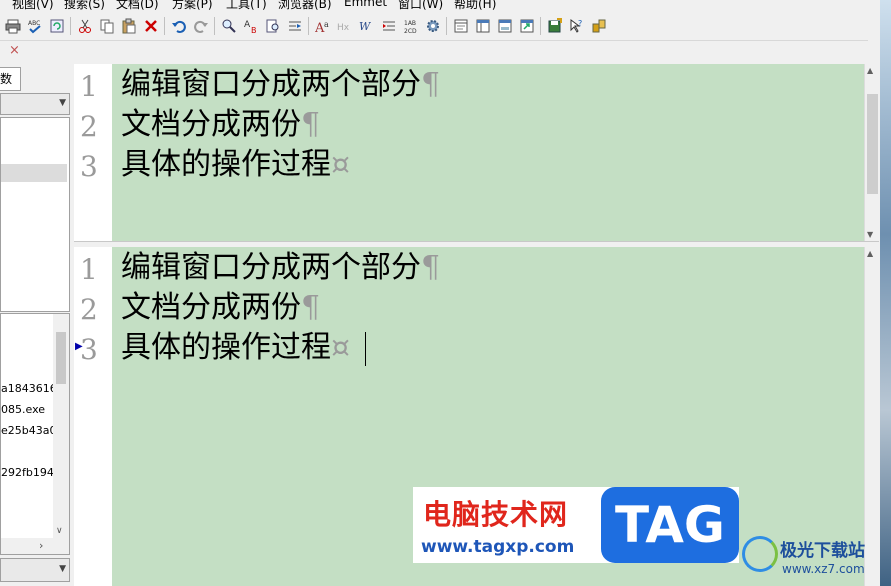 The image size is (891, 586). Describe the element at coordinates (229, 26) in the screenshot. I see `find-icon` at that location.